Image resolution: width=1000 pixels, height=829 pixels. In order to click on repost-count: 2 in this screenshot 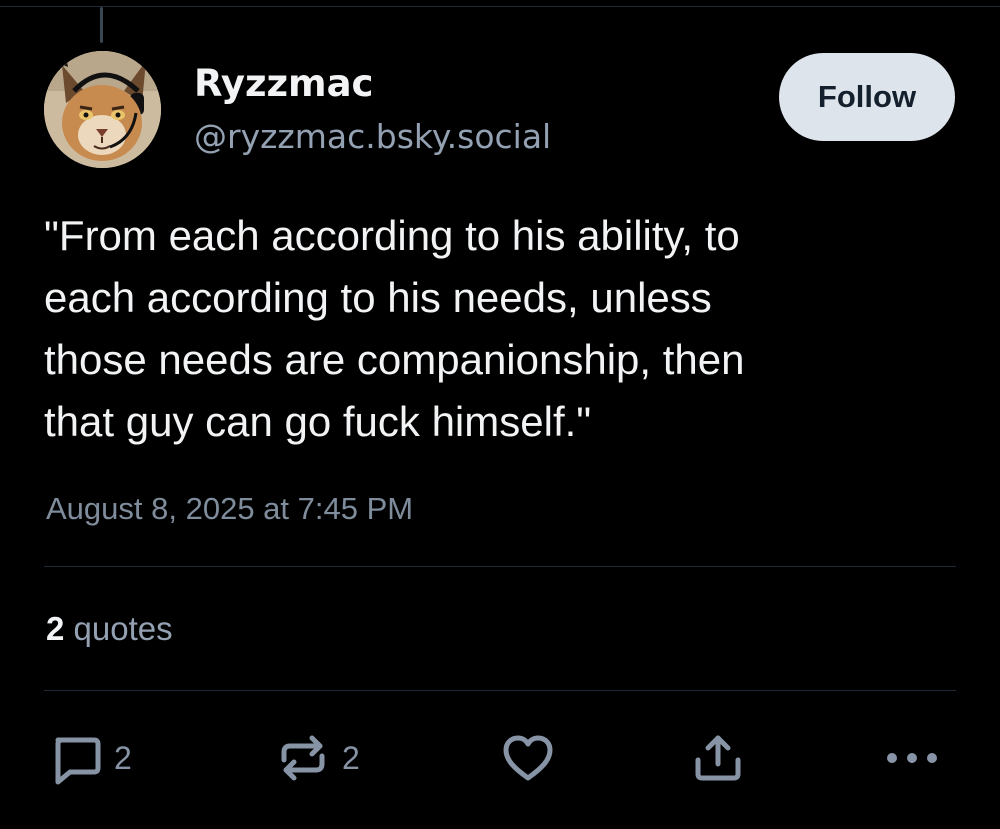, I will do `click(351, 757)`.